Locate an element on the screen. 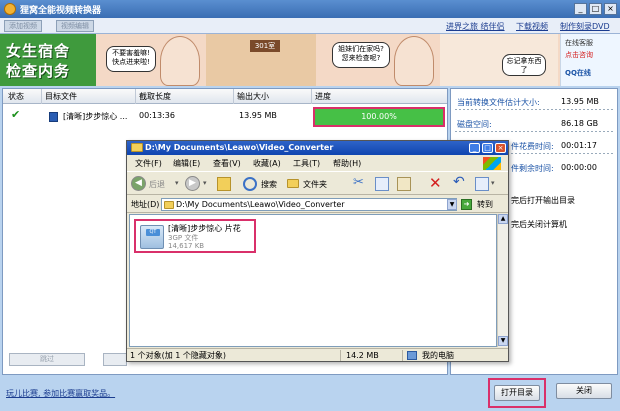 Image resolution: width=620 pixels, height=411 pixels. forward-arrow-icon: ▶ is located at coordinates (192, 183).